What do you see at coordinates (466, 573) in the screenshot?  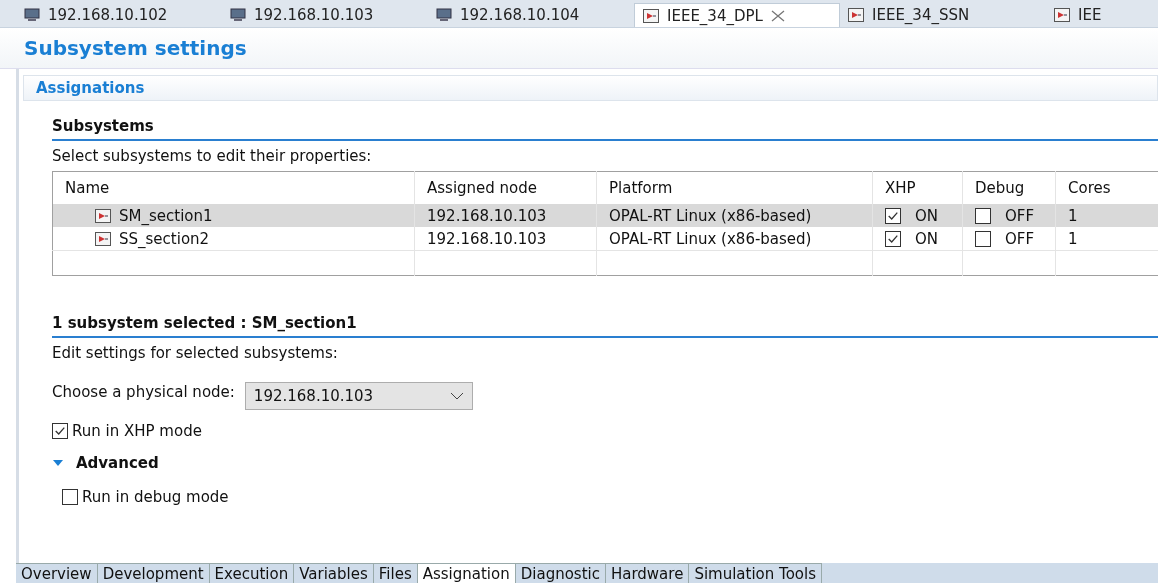 I see `page-tab: Assignation` at bounding box center [466, 573].